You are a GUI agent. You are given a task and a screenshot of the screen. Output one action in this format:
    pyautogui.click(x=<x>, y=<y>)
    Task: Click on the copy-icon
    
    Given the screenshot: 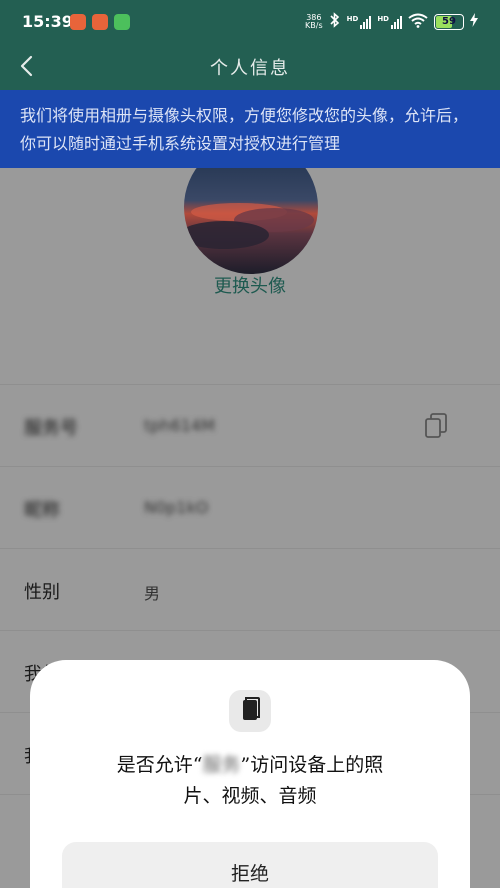 What is the action you would take?
    pyautogui.click(x=436, y=426)
    